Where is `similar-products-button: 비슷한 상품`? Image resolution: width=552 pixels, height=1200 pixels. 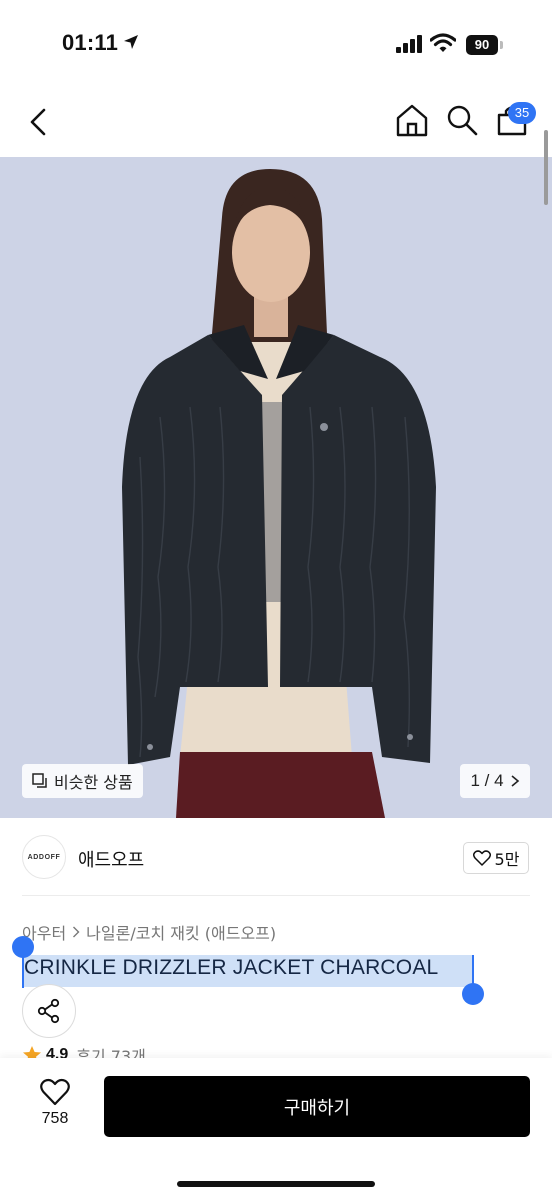 similar-products-button: 비슷한 상품 is located at coordinates (82, 781).